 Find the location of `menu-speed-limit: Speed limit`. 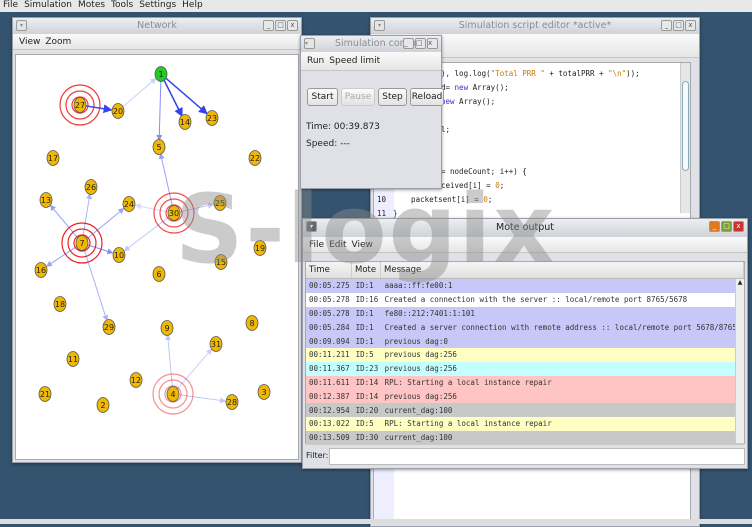

menu-speed-limit: Speed limit is located at coordinates (354, 61).